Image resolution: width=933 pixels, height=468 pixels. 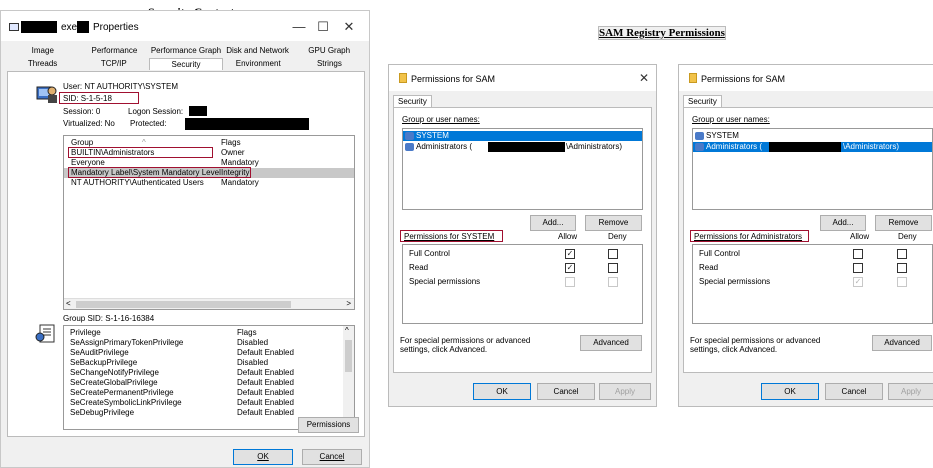 I want to click on dialog-title: Permissions for SAM, so click(x=743, y=79).